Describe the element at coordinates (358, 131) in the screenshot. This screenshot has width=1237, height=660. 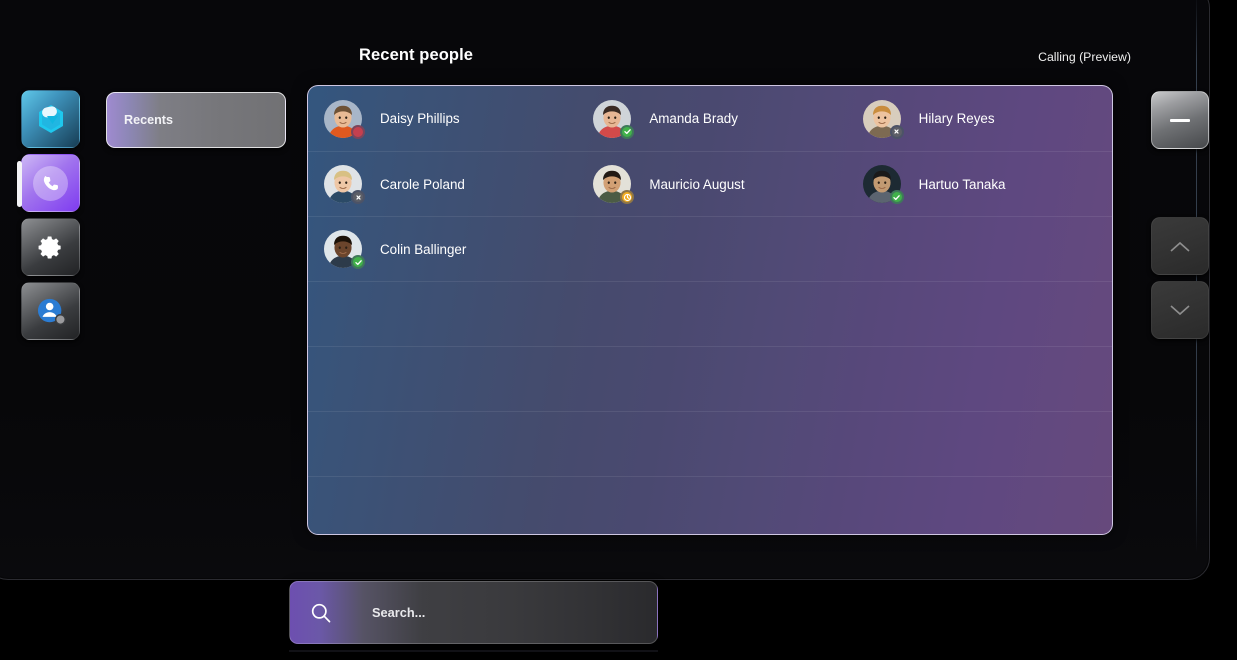
I see `presence-badge-busy` at that location.